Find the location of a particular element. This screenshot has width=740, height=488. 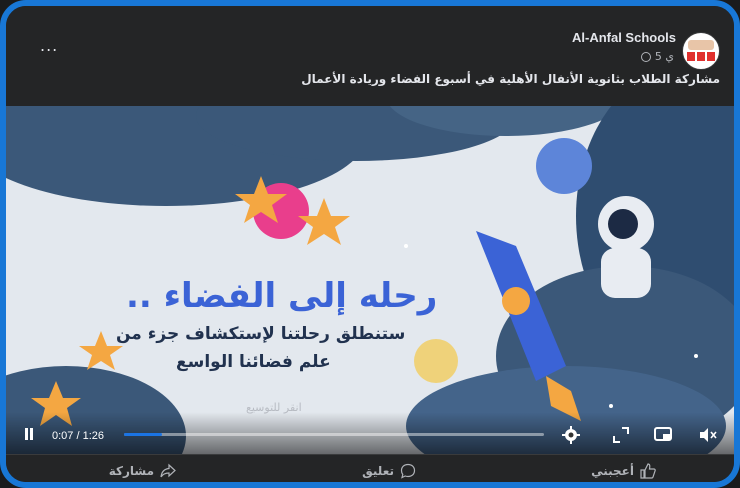

gear-icon is located at coordinates (571, 435).